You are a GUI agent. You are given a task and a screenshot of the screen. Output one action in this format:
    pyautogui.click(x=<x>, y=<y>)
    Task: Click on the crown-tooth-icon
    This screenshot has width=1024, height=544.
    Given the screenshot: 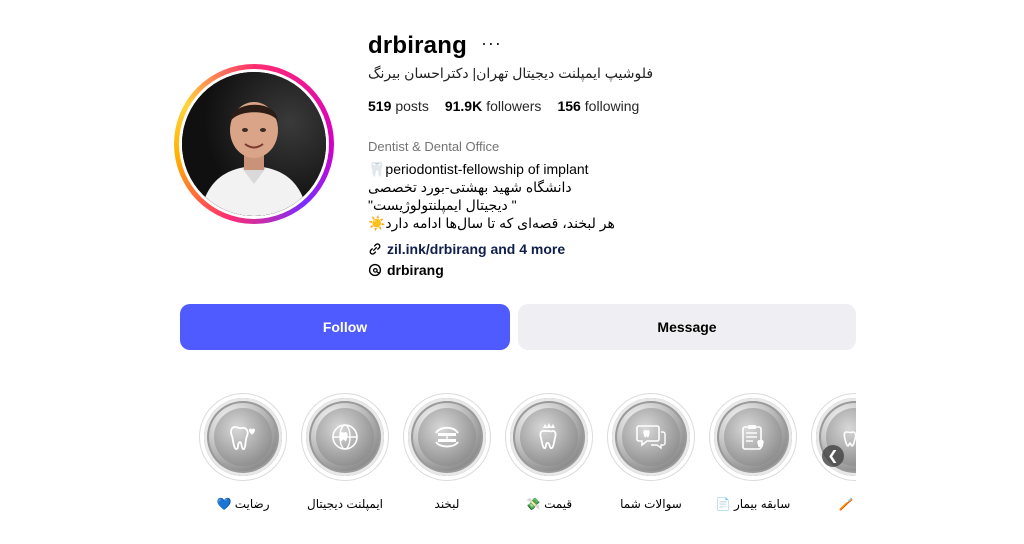 What is the action you would take?
    pyautogui.click(x=548, y=436)
    